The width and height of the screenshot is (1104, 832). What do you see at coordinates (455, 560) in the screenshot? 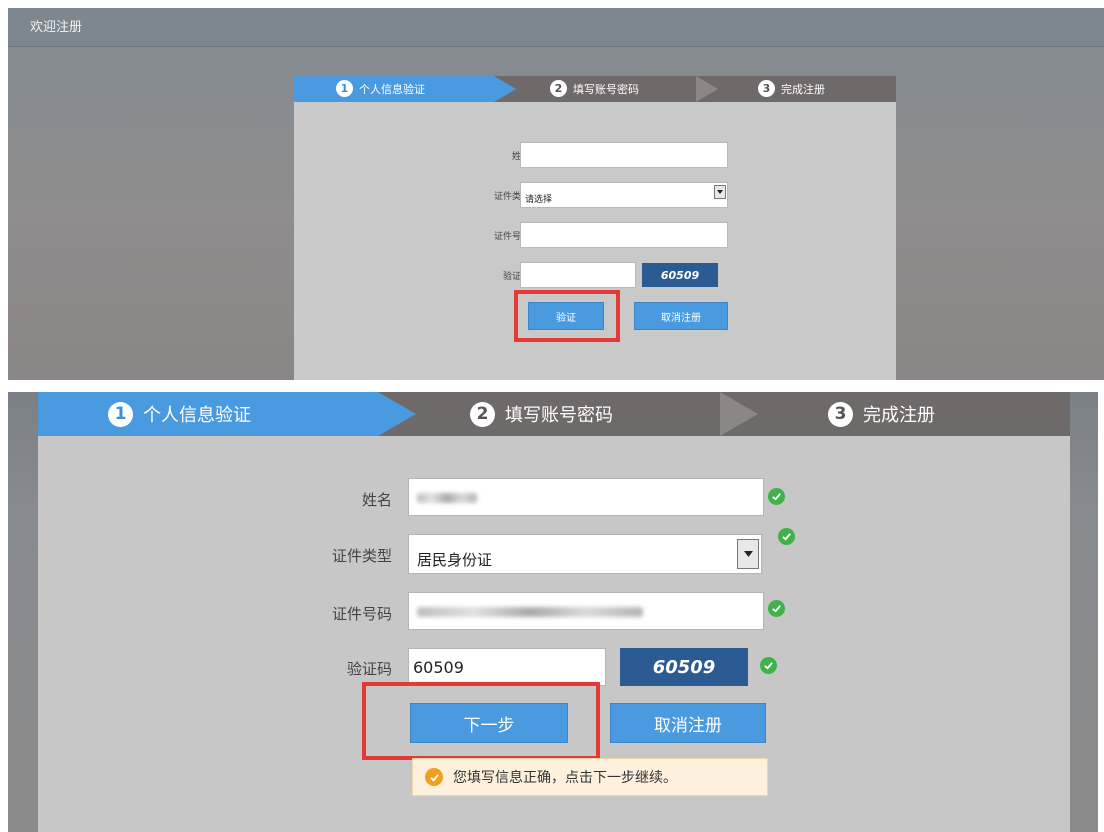
I see `id-type-value: 居民身份证` at bounding box center [455, 560].